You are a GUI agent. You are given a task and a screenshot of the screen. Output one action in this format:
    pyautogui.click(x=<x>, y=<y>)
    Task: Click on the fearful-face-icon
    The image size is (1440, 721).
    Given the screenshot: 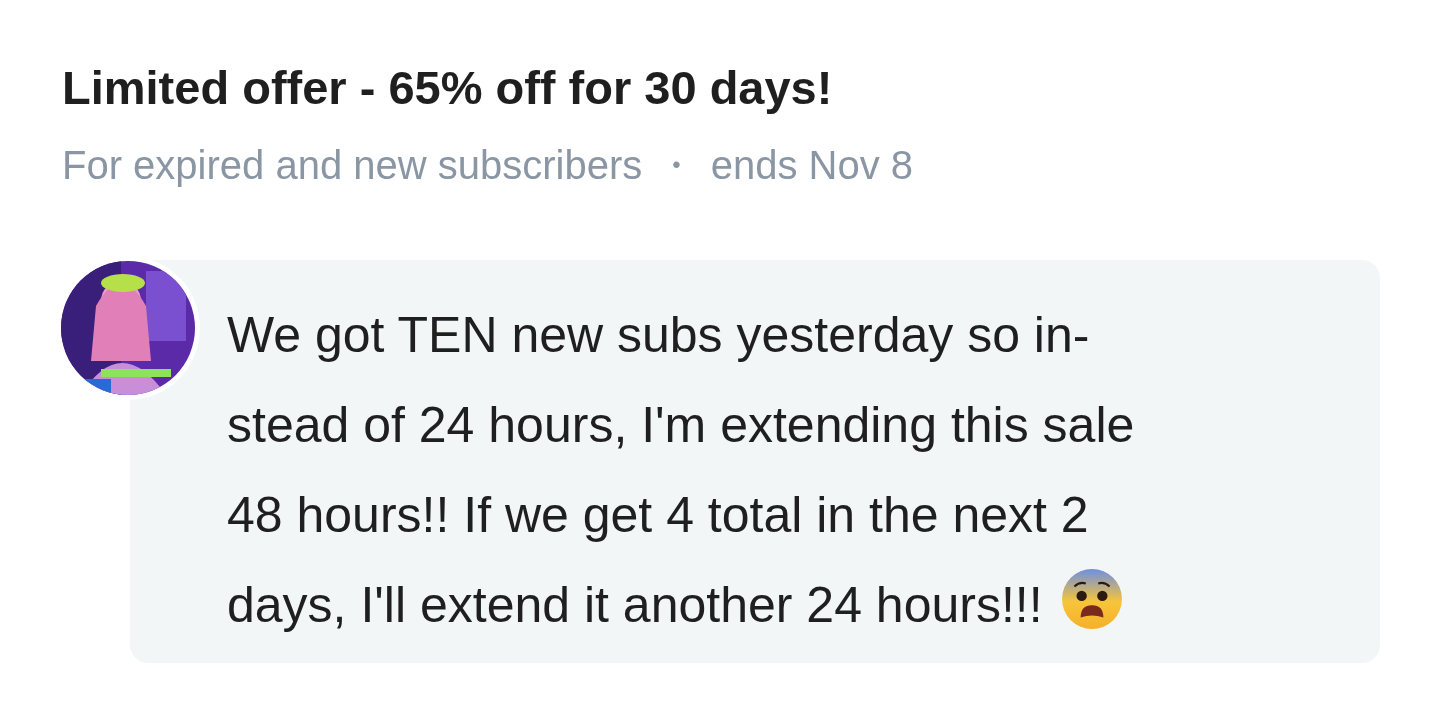 What is the action you would take?
    pyautogui.click(x=1091, y=599)
    